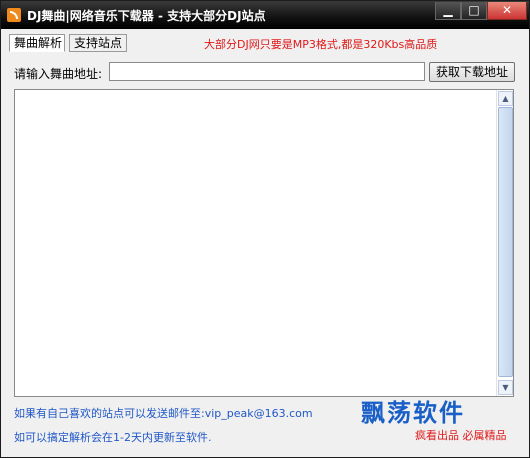  I want to click on fetch-download-url-button: 获取下载地址, so click(472, 72).